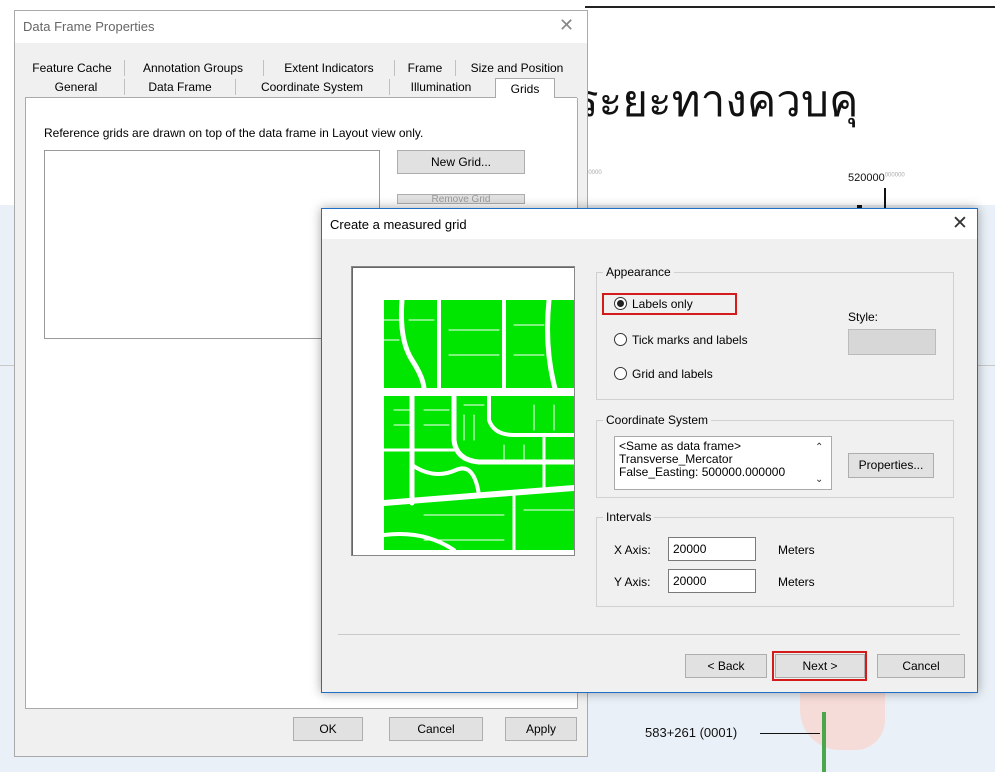 This screenshot has width=995, height=772. I want to click on tab-data-frame: Data Frame, so click(180, 87).